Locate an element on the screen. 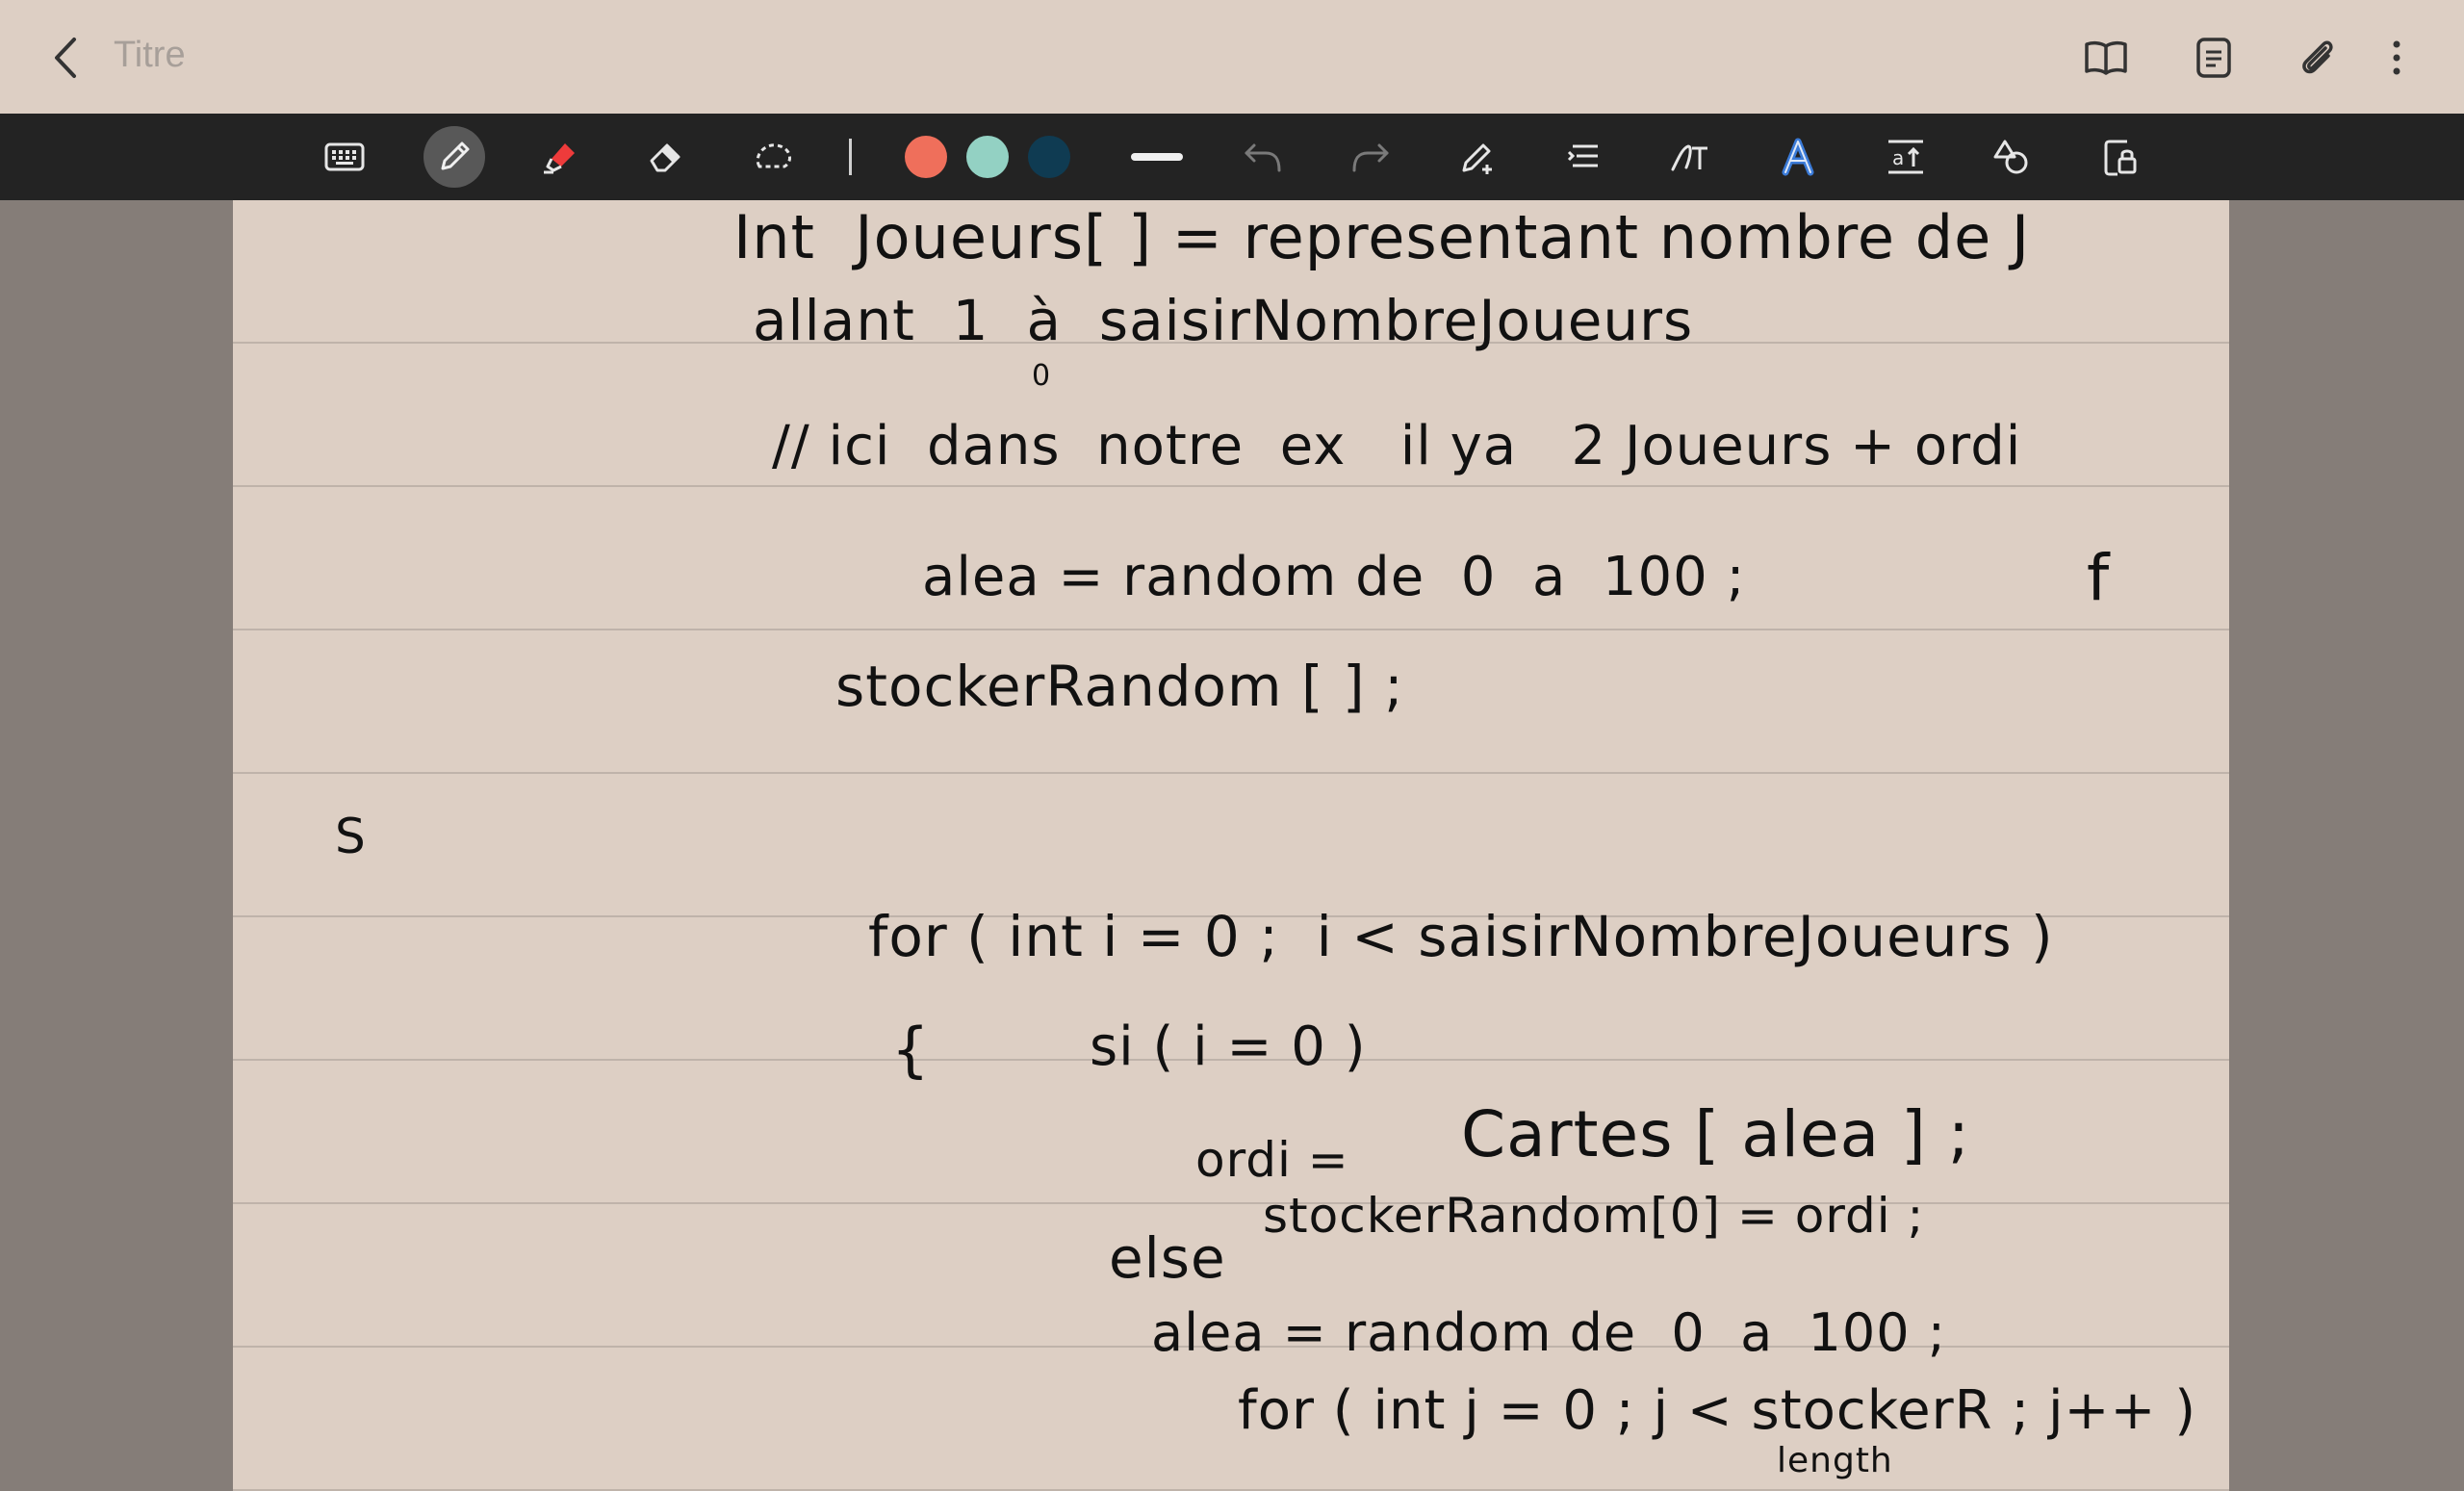 This screenshot has width=2464, height=1491. shapes-button is located at coordinates (2011, 157).